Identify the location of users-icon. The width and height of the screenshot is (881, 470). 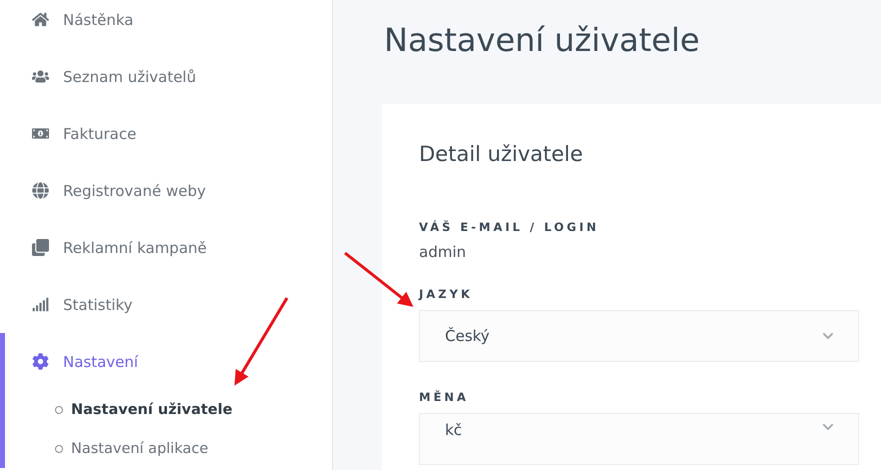
(40, 76).